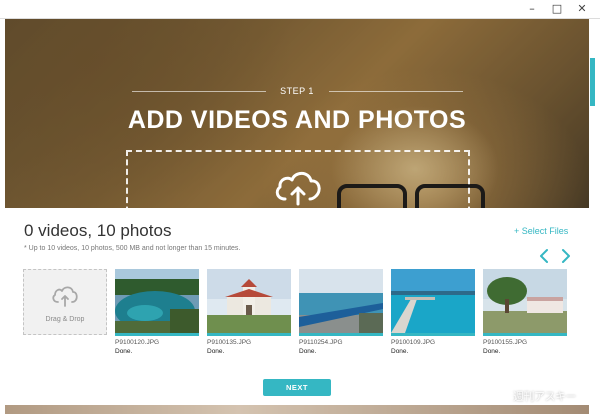 The width and height of the screenshot is (600, 414). What do you see at coordinates (300, 9) in the screenshot?
I see `window-titlebar: – □ ✕` at bounding box center [300, 9].